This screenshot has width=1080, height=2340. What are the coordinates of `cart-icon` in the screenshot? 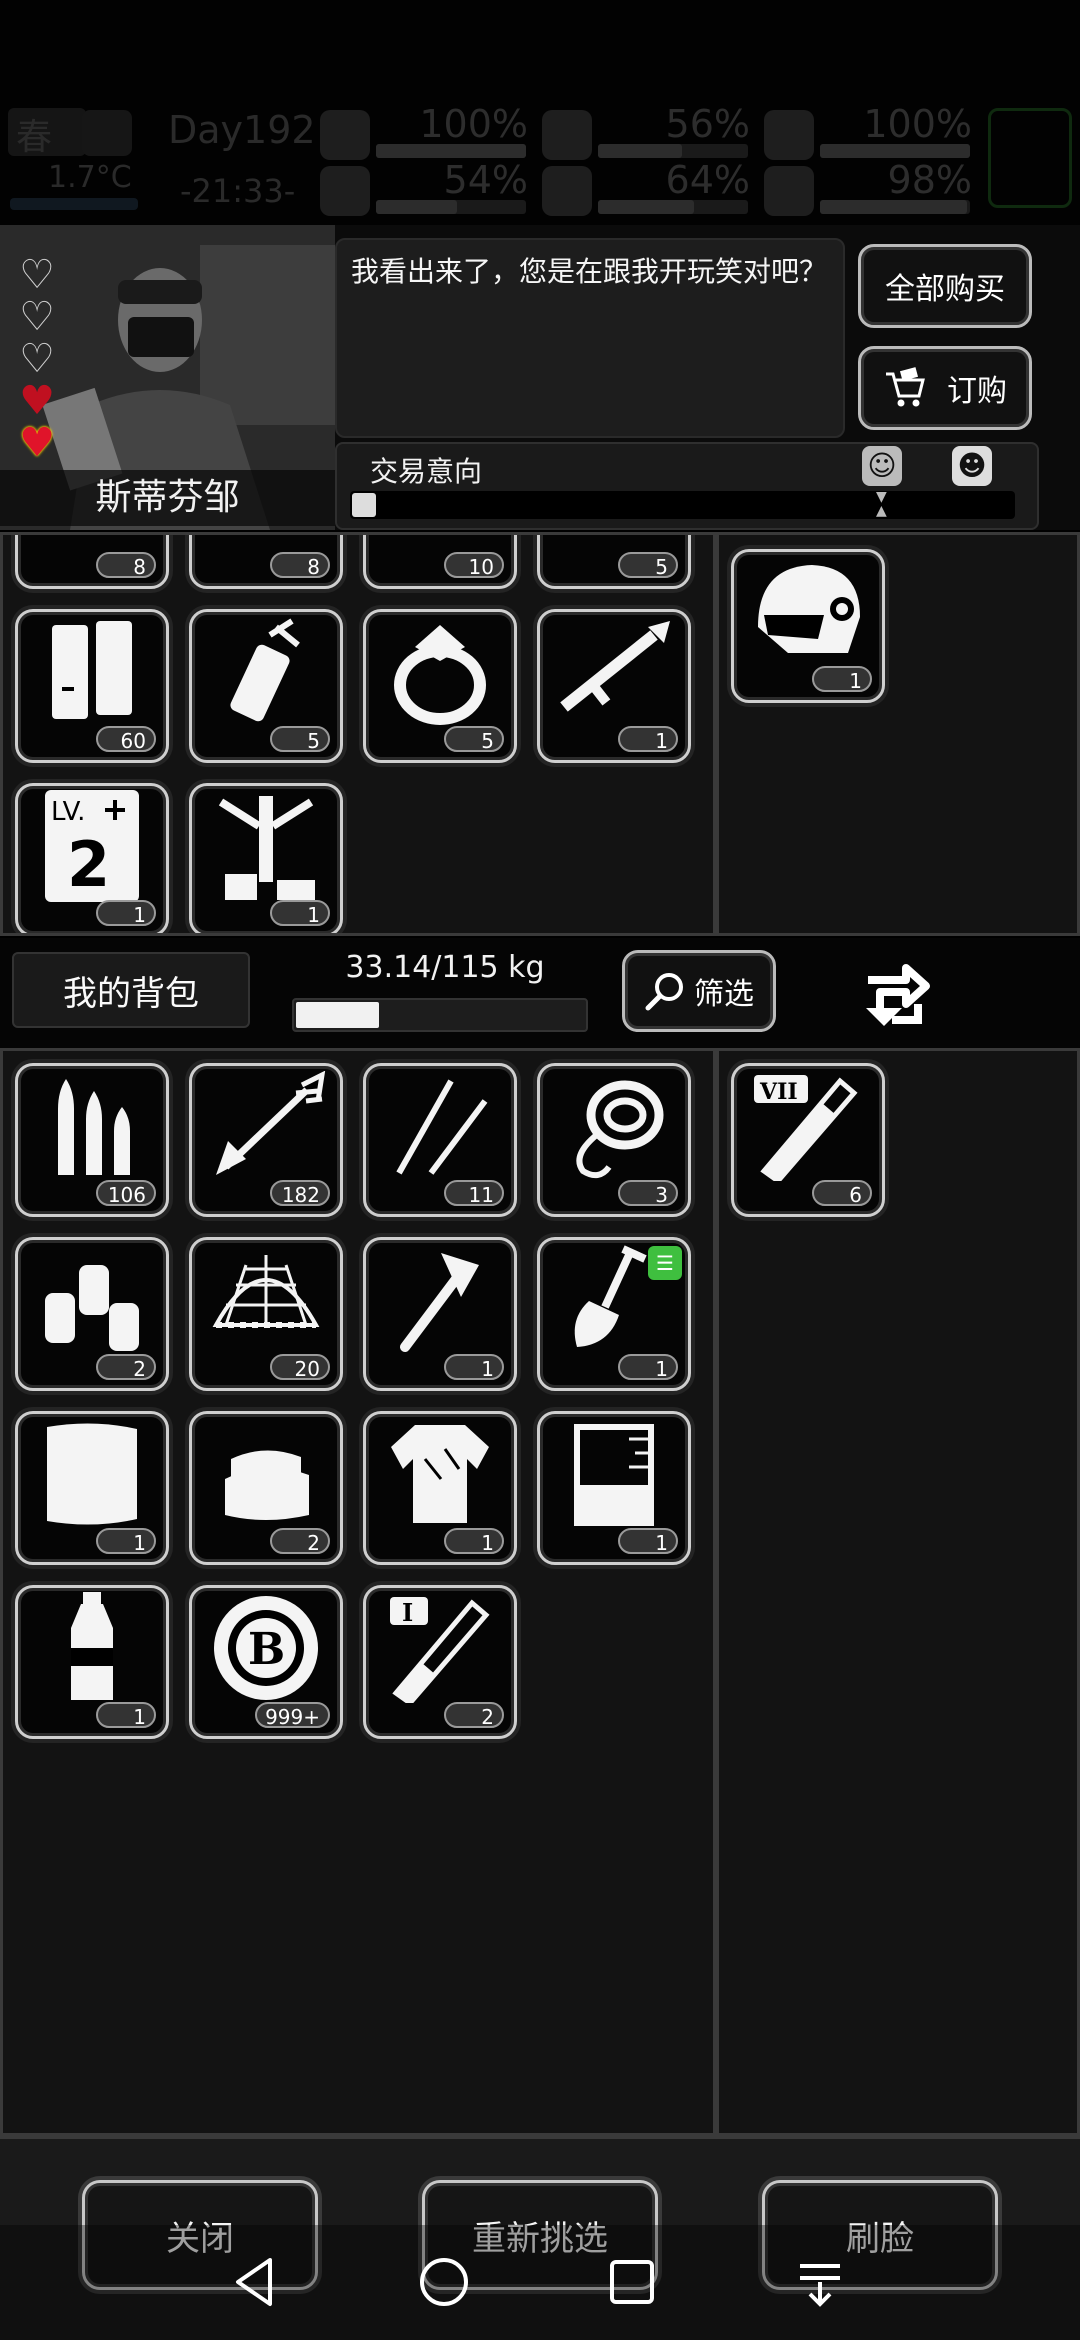 It's located at (905, 388).